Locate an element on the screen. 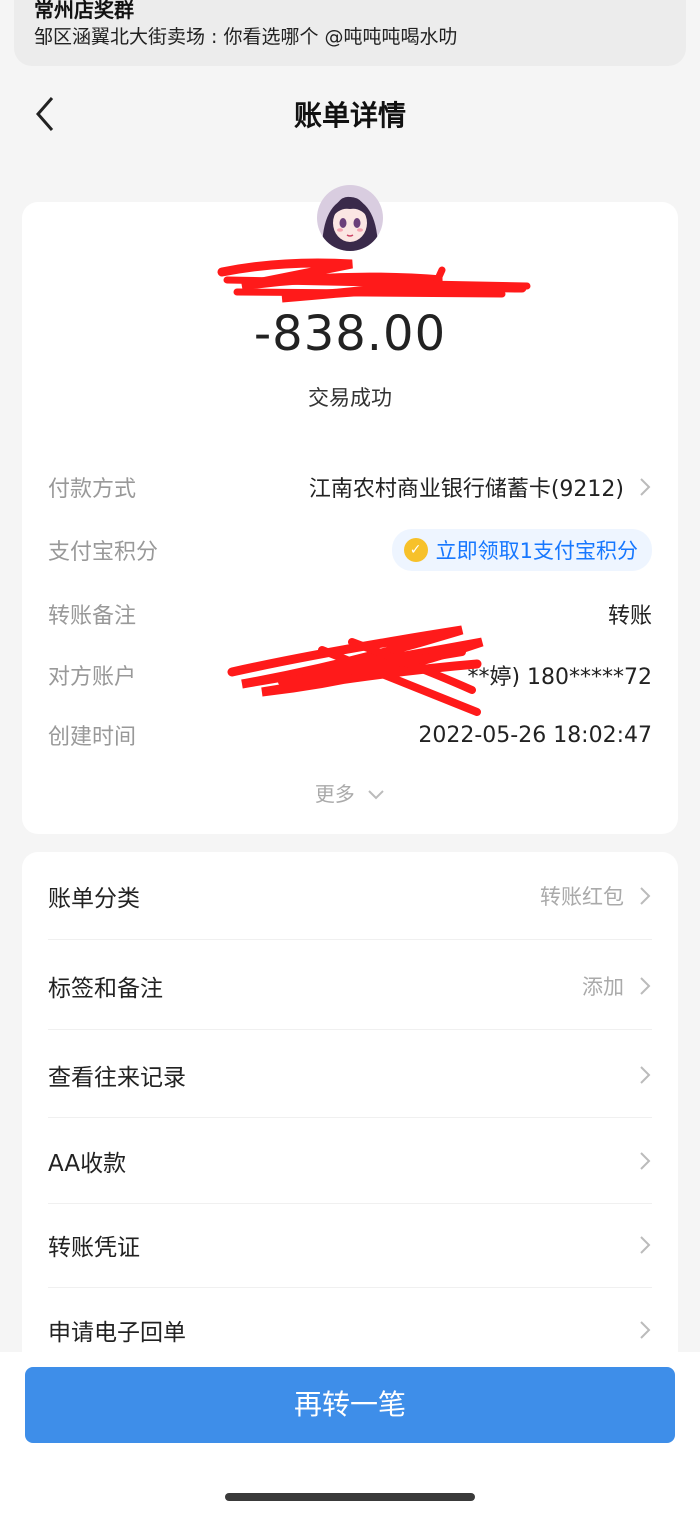 This screenshot has height=1515, width=700. list-item-tags-notes: 标签和备注 添加 is located at coordinates (350, 986).